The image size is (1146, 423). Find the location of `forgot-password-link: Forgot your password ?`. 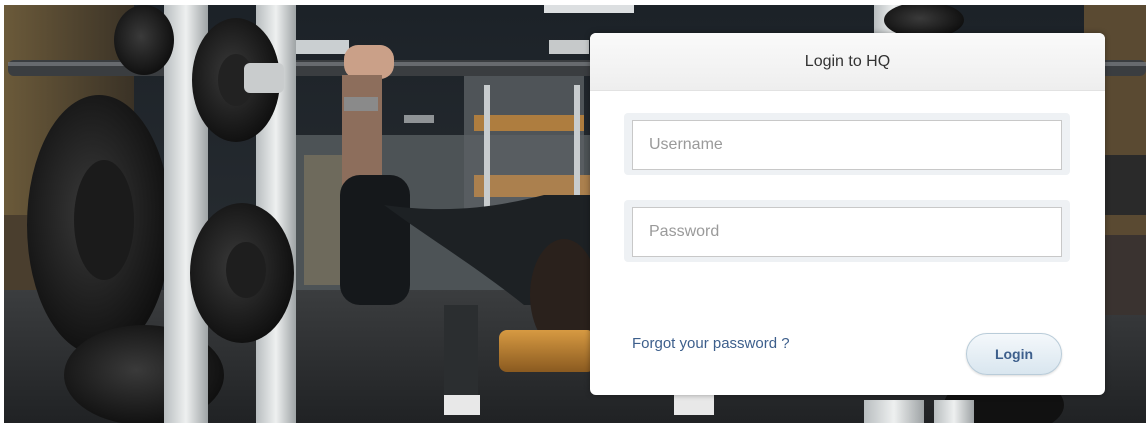

forgot-password-link: Forgot your password ? is located at coordinates (711, 343).